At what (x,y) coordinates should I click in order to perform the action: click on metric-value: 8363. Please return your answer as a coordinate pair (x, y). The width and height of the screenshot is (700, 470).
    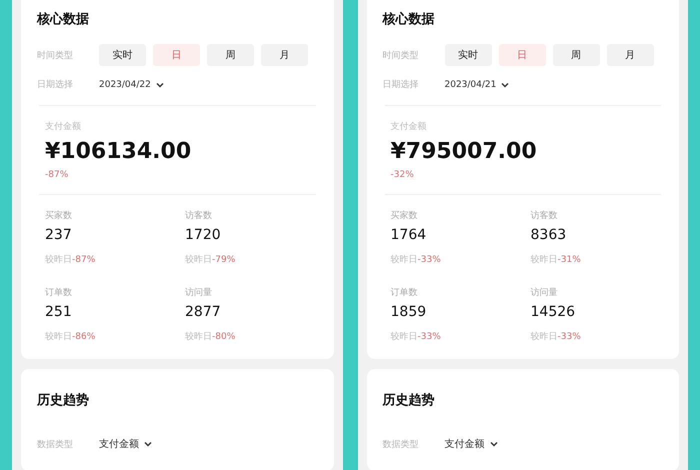
    Looking at the image, I should click on (549, 235).